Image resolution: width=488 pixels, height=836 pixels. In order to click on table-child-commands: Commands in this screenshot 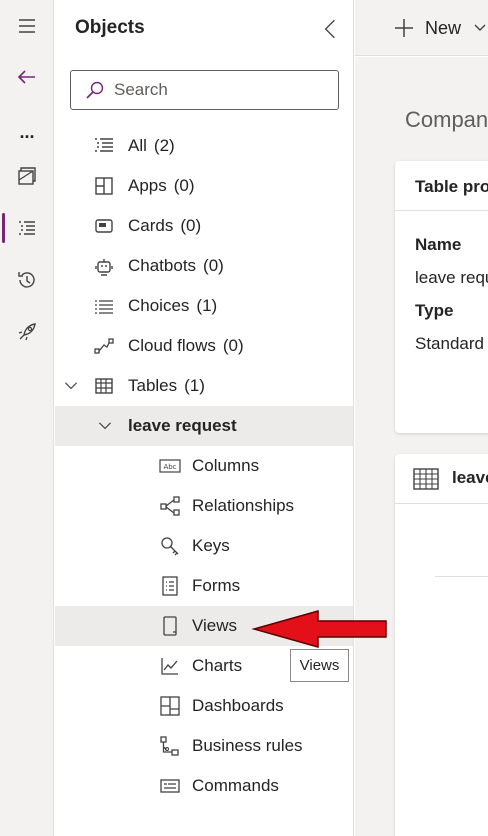, I will do `click(204, 786)`.